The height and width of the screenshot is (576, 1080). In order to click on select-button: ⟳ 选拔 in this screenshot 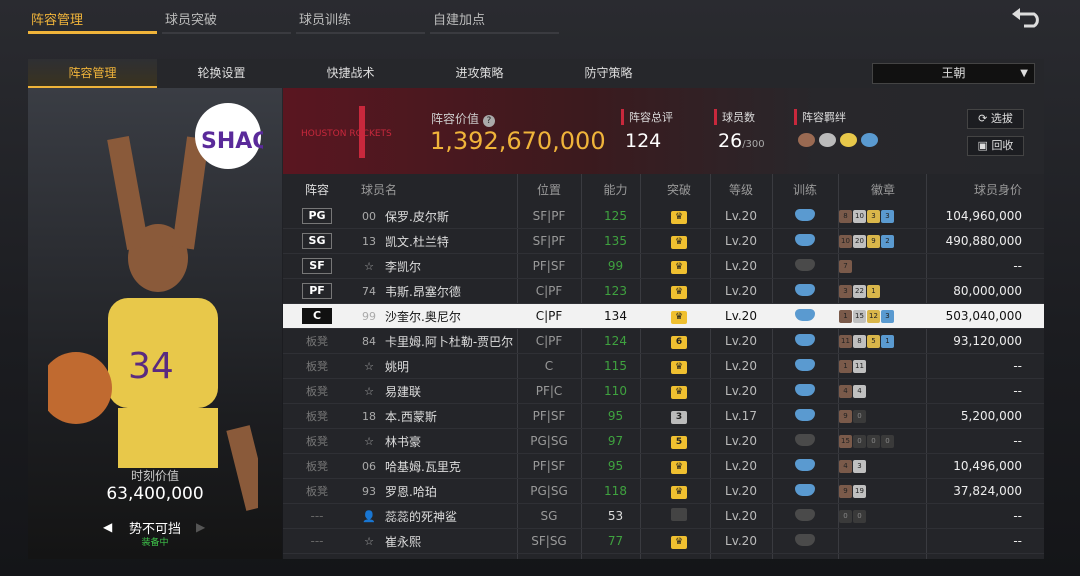, I will do `click(995, 119)`.